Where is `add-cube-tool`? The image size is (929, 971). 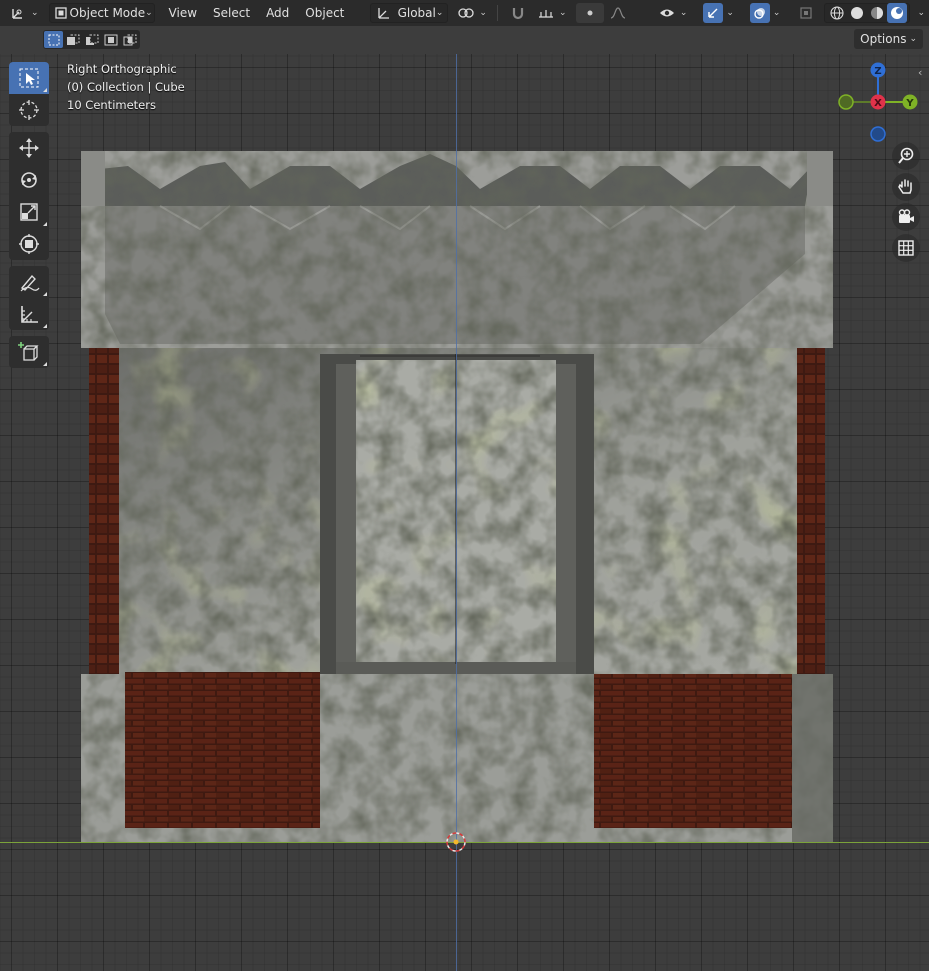 add-cube-tool is located at coordinates (29, 352).